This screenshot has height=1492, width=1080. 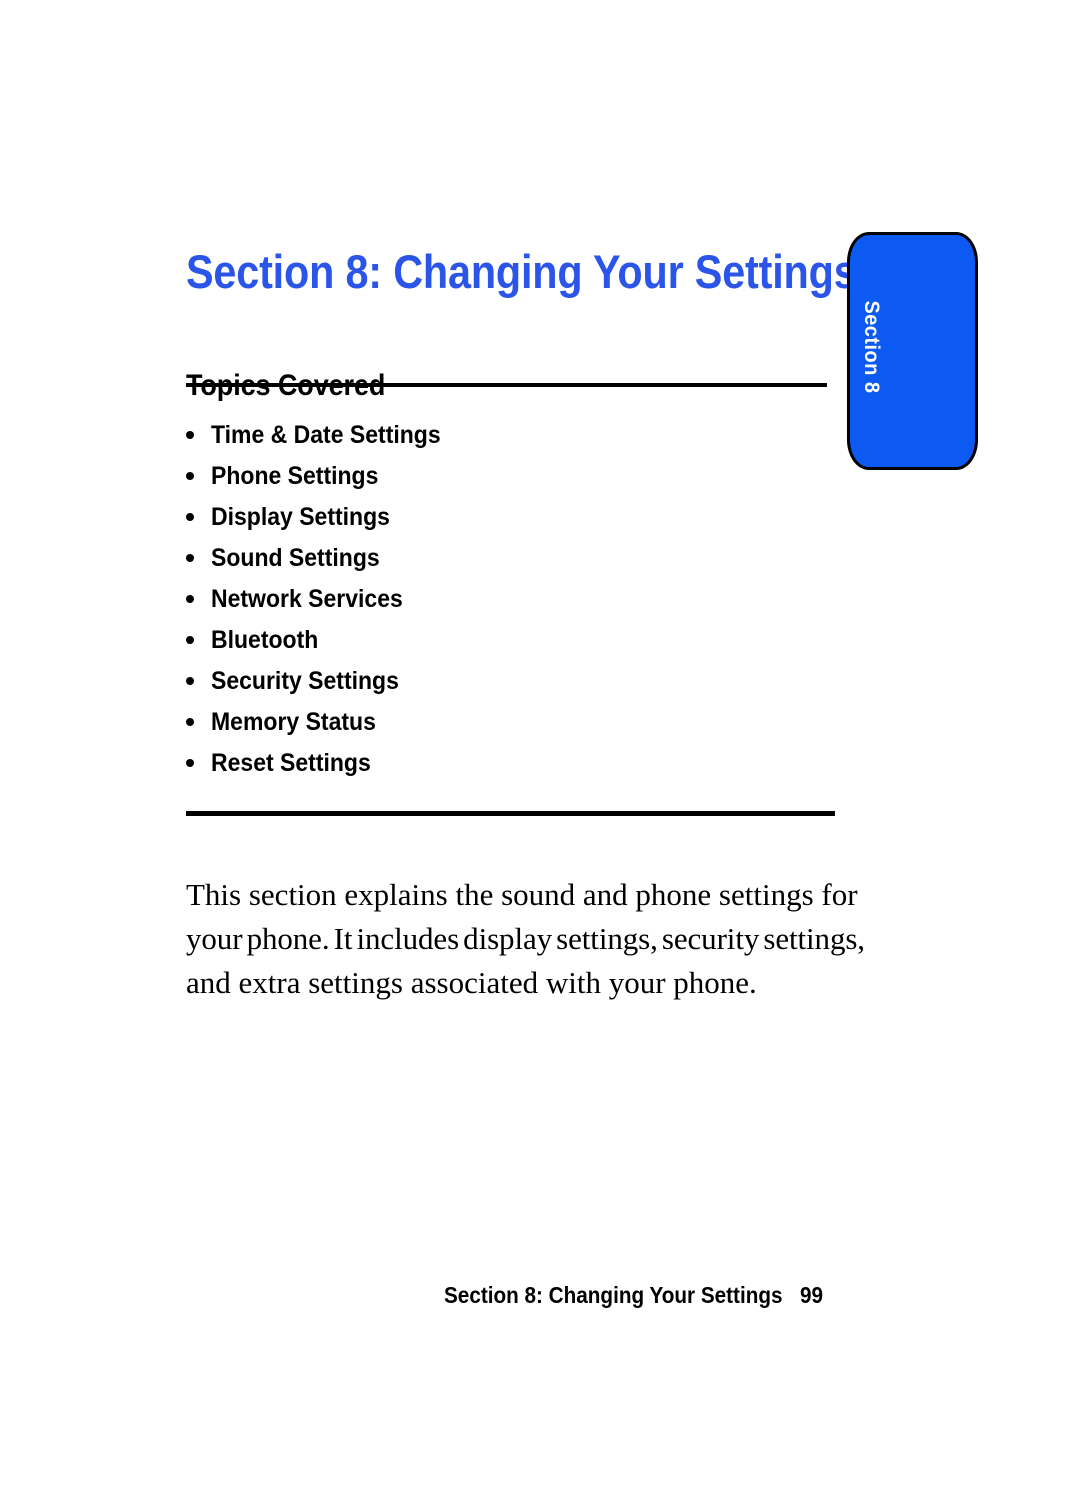 What do you see at coordinates (486, 684) in the screenshot?
I see `list-item: Security Settings` at bounding box center [486, 684].